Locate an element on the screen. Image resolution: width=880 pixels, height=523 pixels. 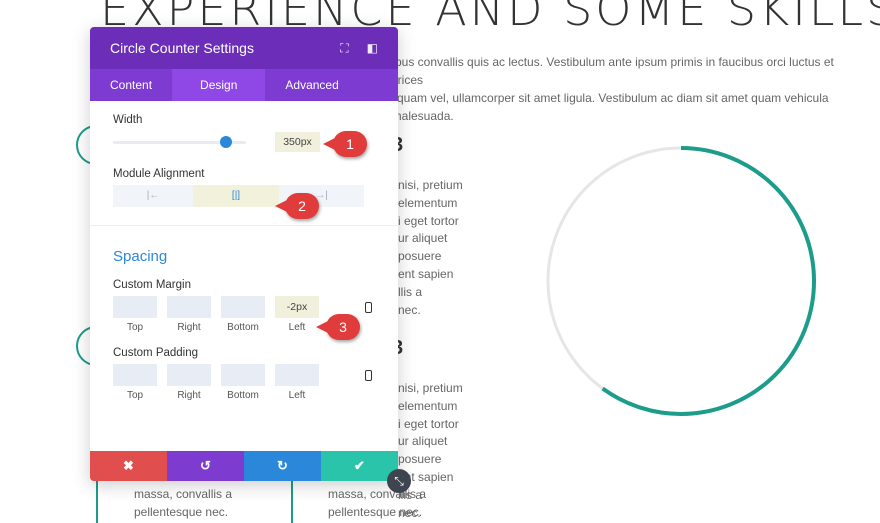
panel-tabs: Content Design Advanced is located at coordinates (244, 85).